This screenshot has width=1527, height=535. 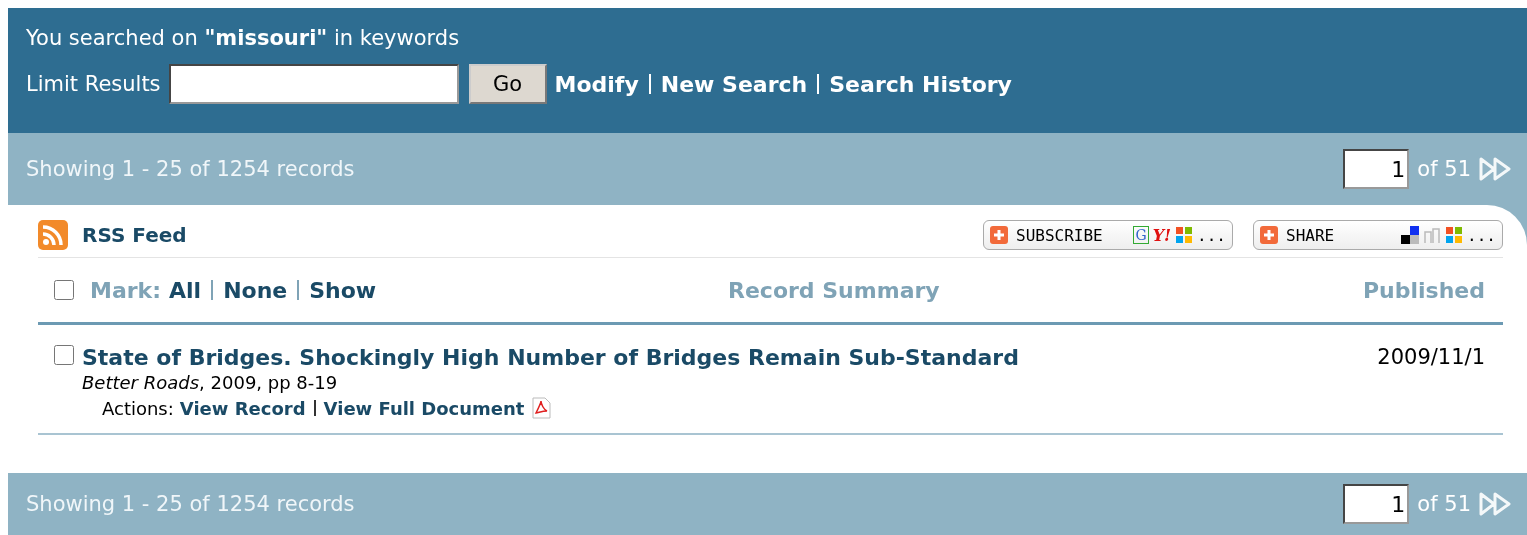 What do you see at coordinates (550, 357) in the screenshot?
I see `record-title: State of Bridges. Shockingly High Number of Bridges Remain Sub-Standard` at bounding box center [550, 357].